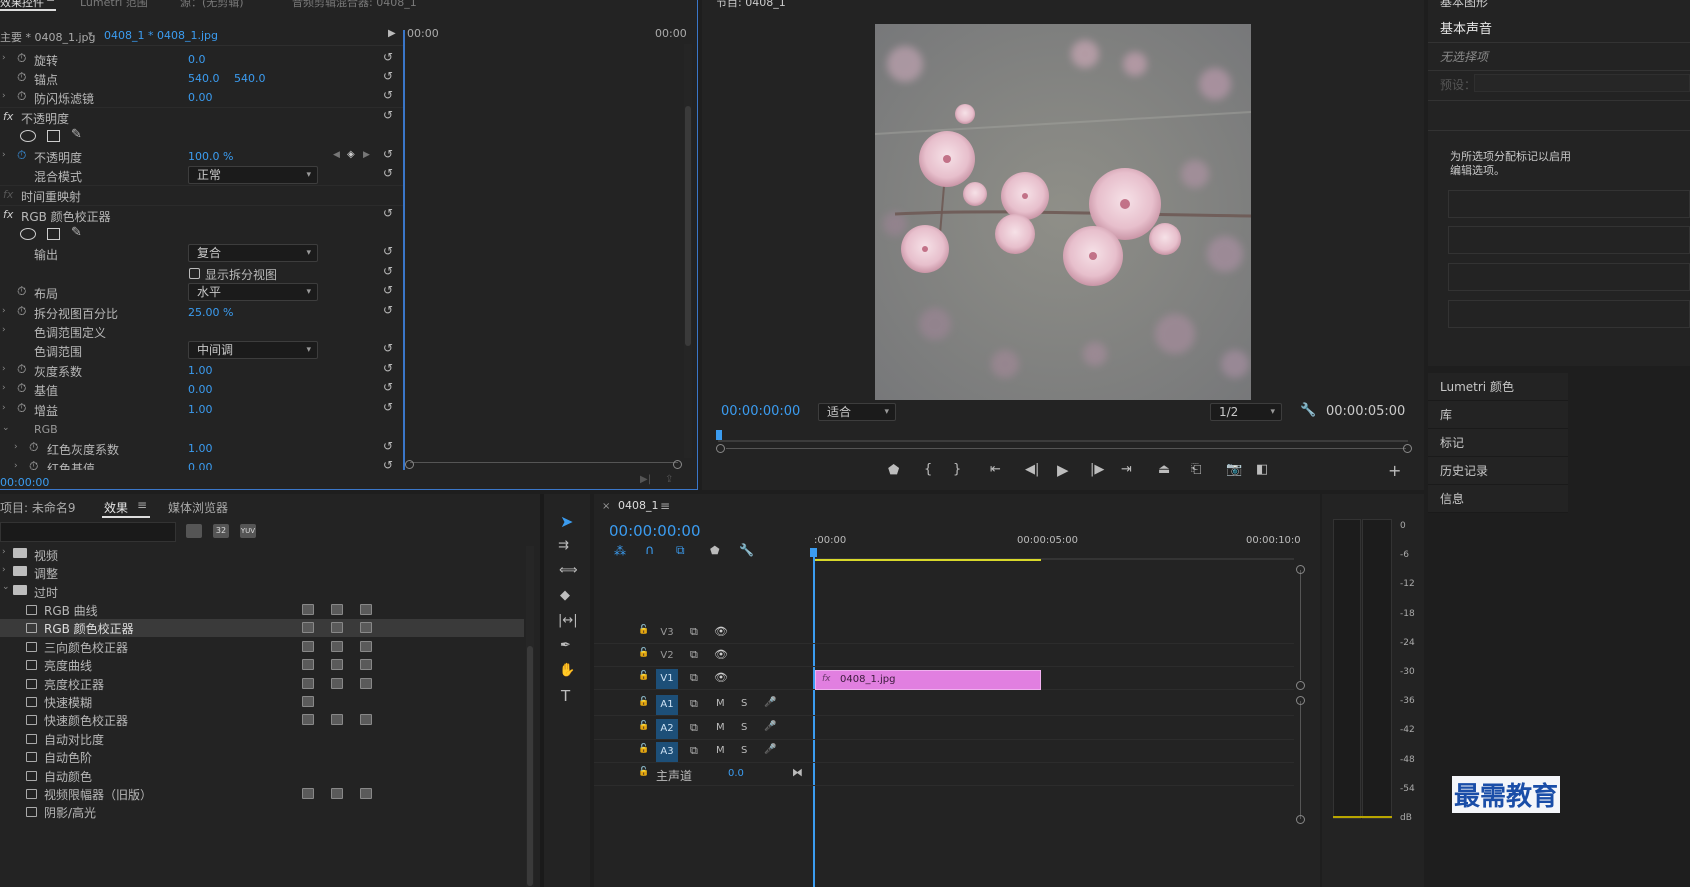  I want to click on timeline-timecode: 00:00:00:00, so click(655, 531).